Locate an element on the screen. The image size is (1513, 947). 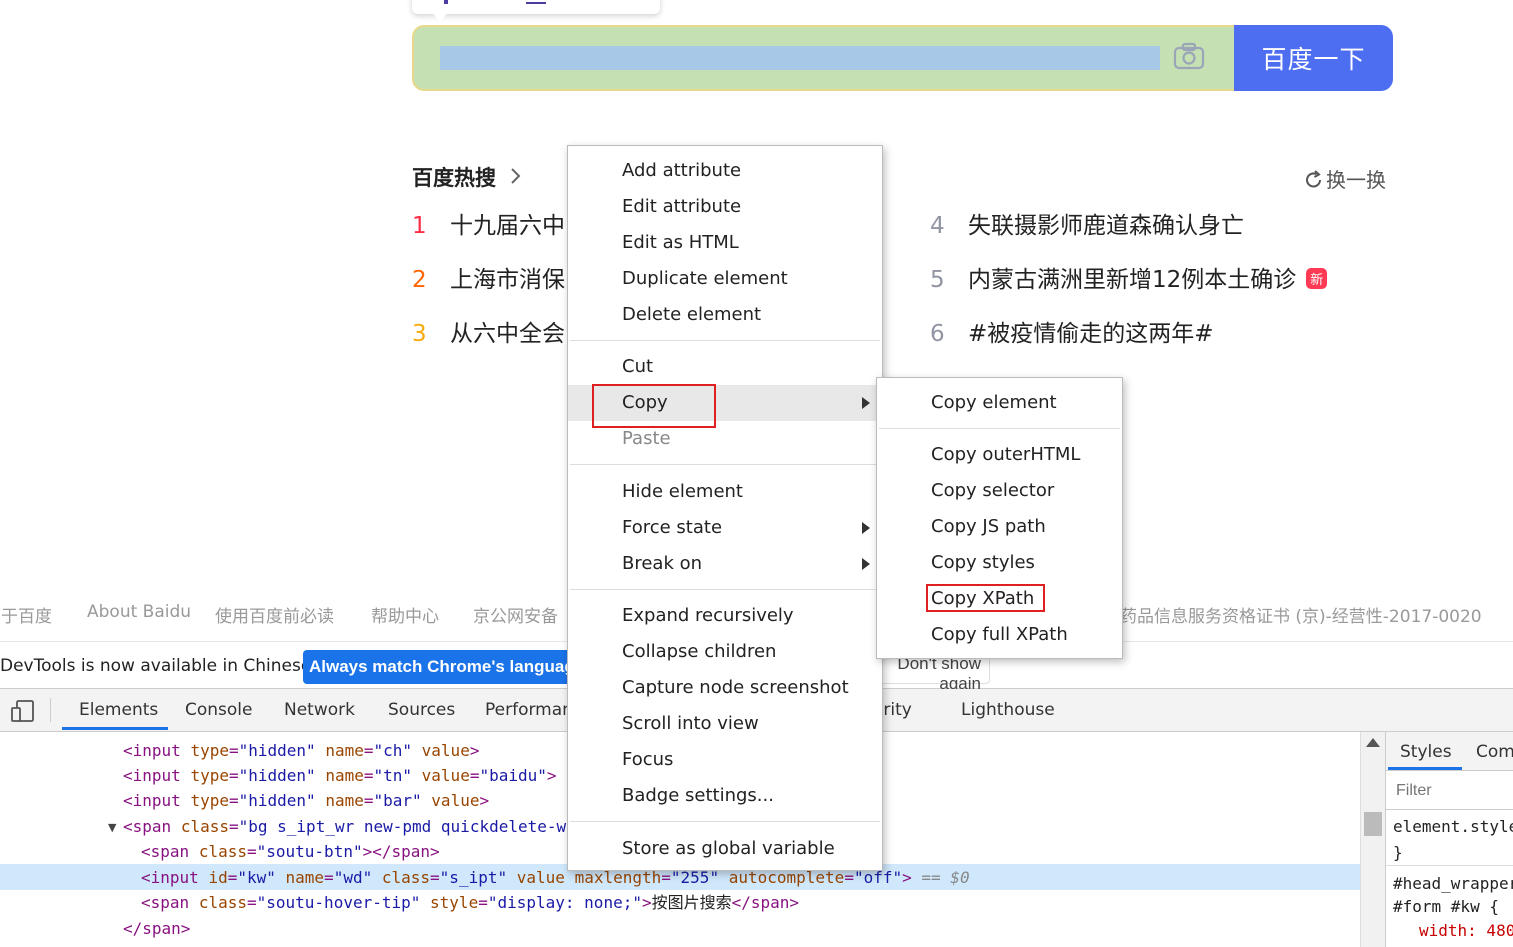
attr: name is located at coordinates (344, 775).